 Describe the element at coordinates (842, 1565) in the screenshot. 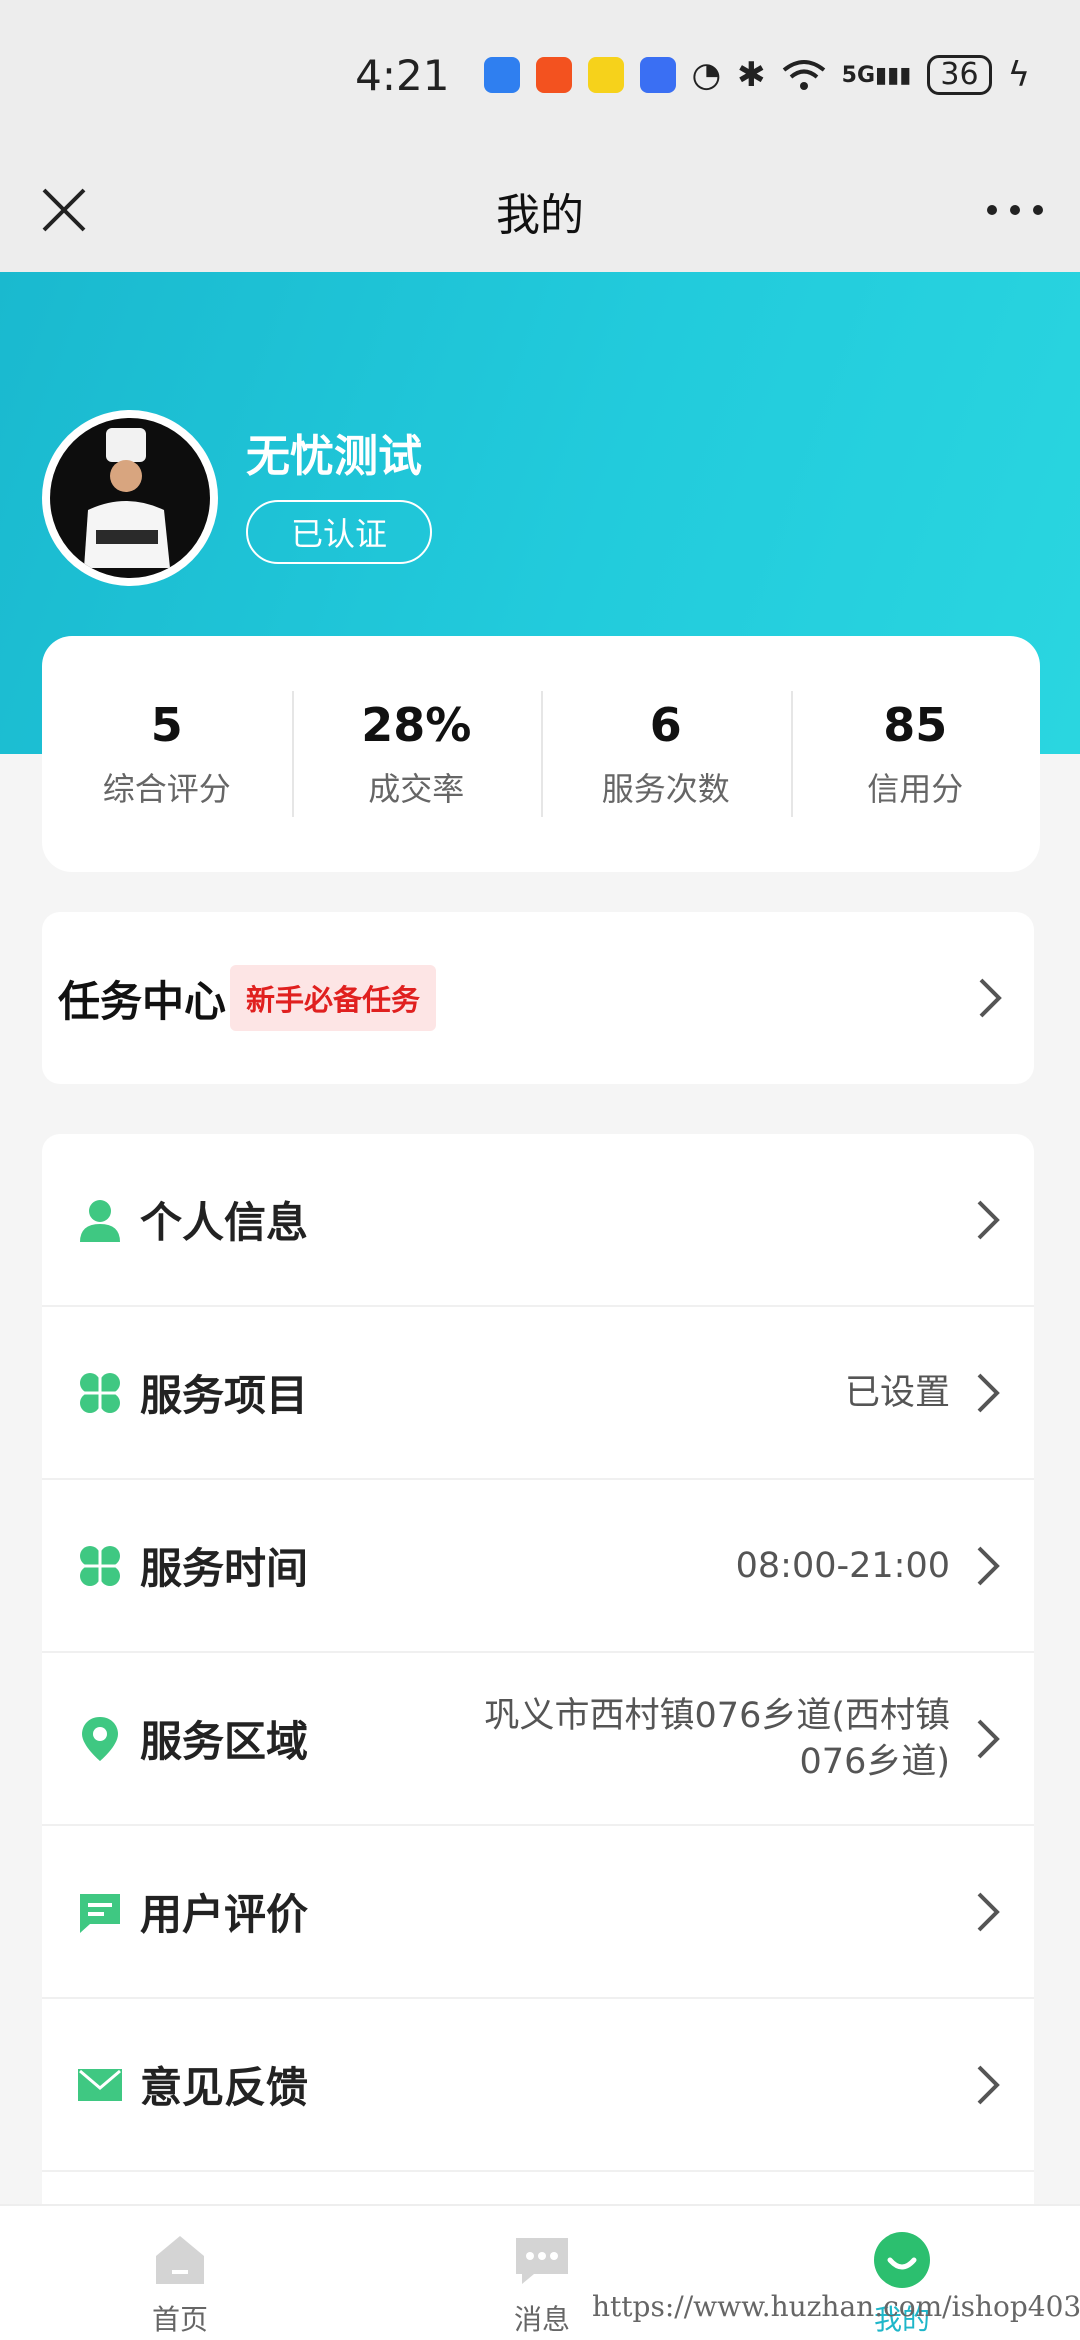

I see `menu-item-value: 08:00-21:00` at that location.